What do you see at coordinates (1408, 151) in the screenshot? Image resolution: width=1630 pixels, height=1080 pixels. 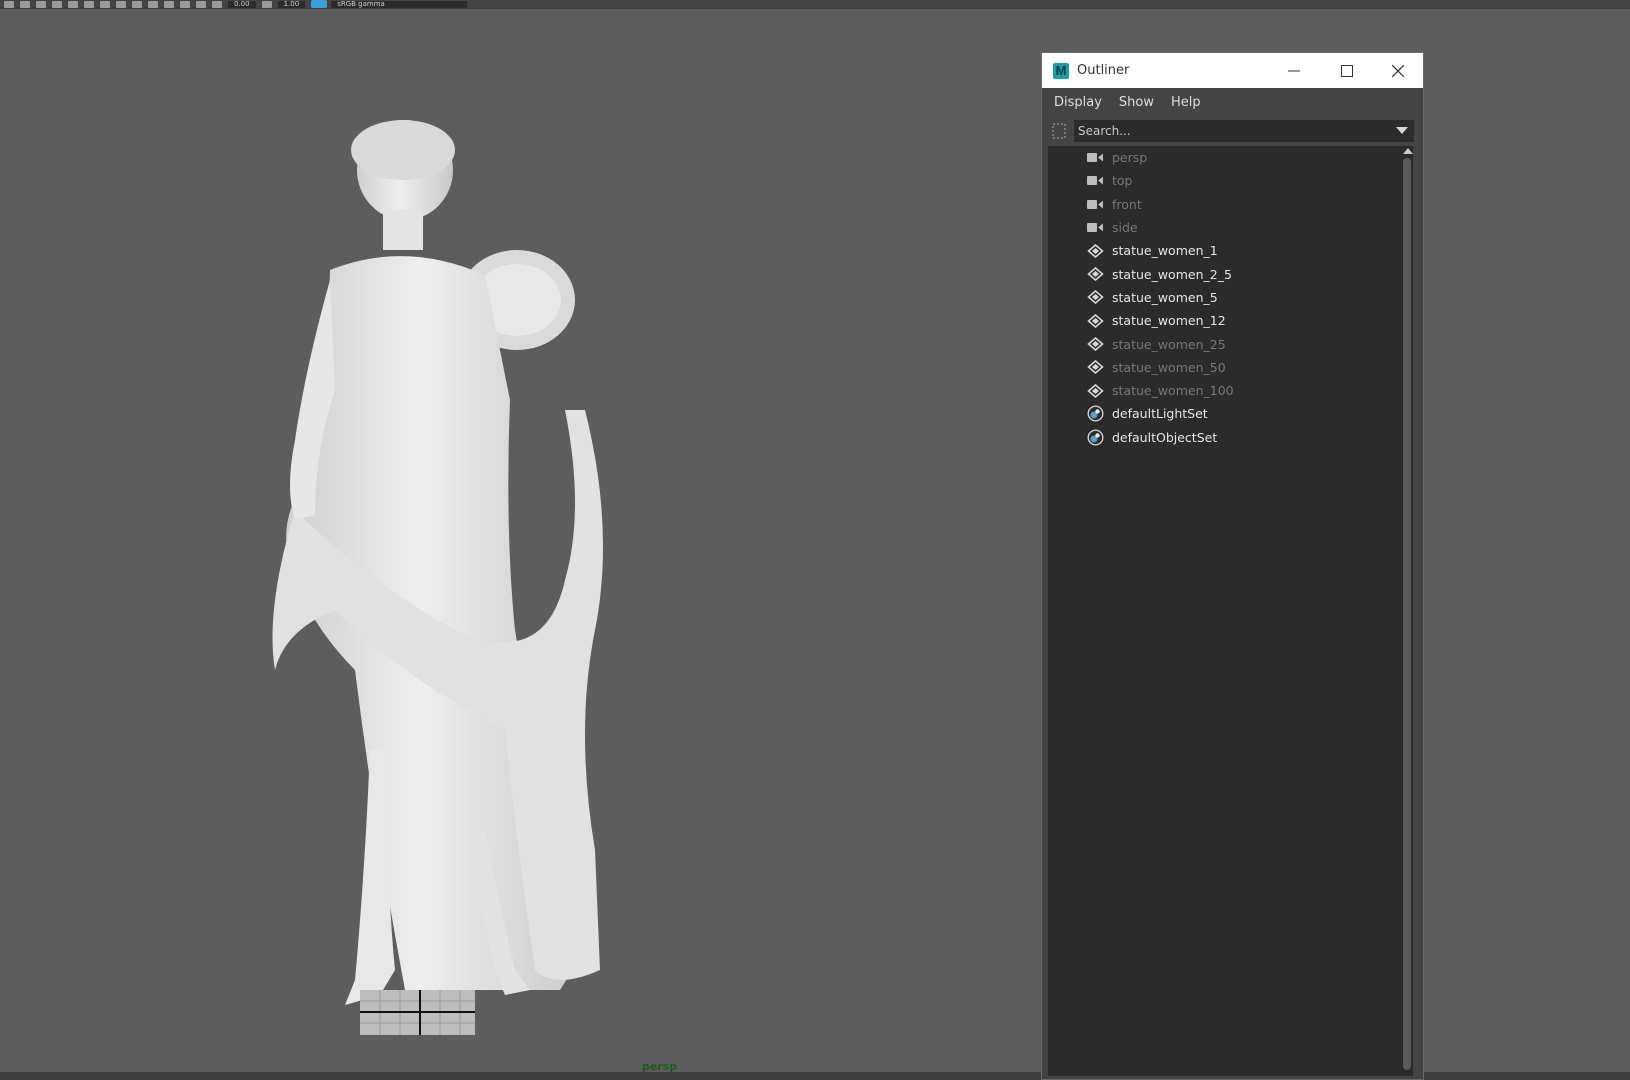 I see `scroll-up-icon` at bounding box center [1408, 151].